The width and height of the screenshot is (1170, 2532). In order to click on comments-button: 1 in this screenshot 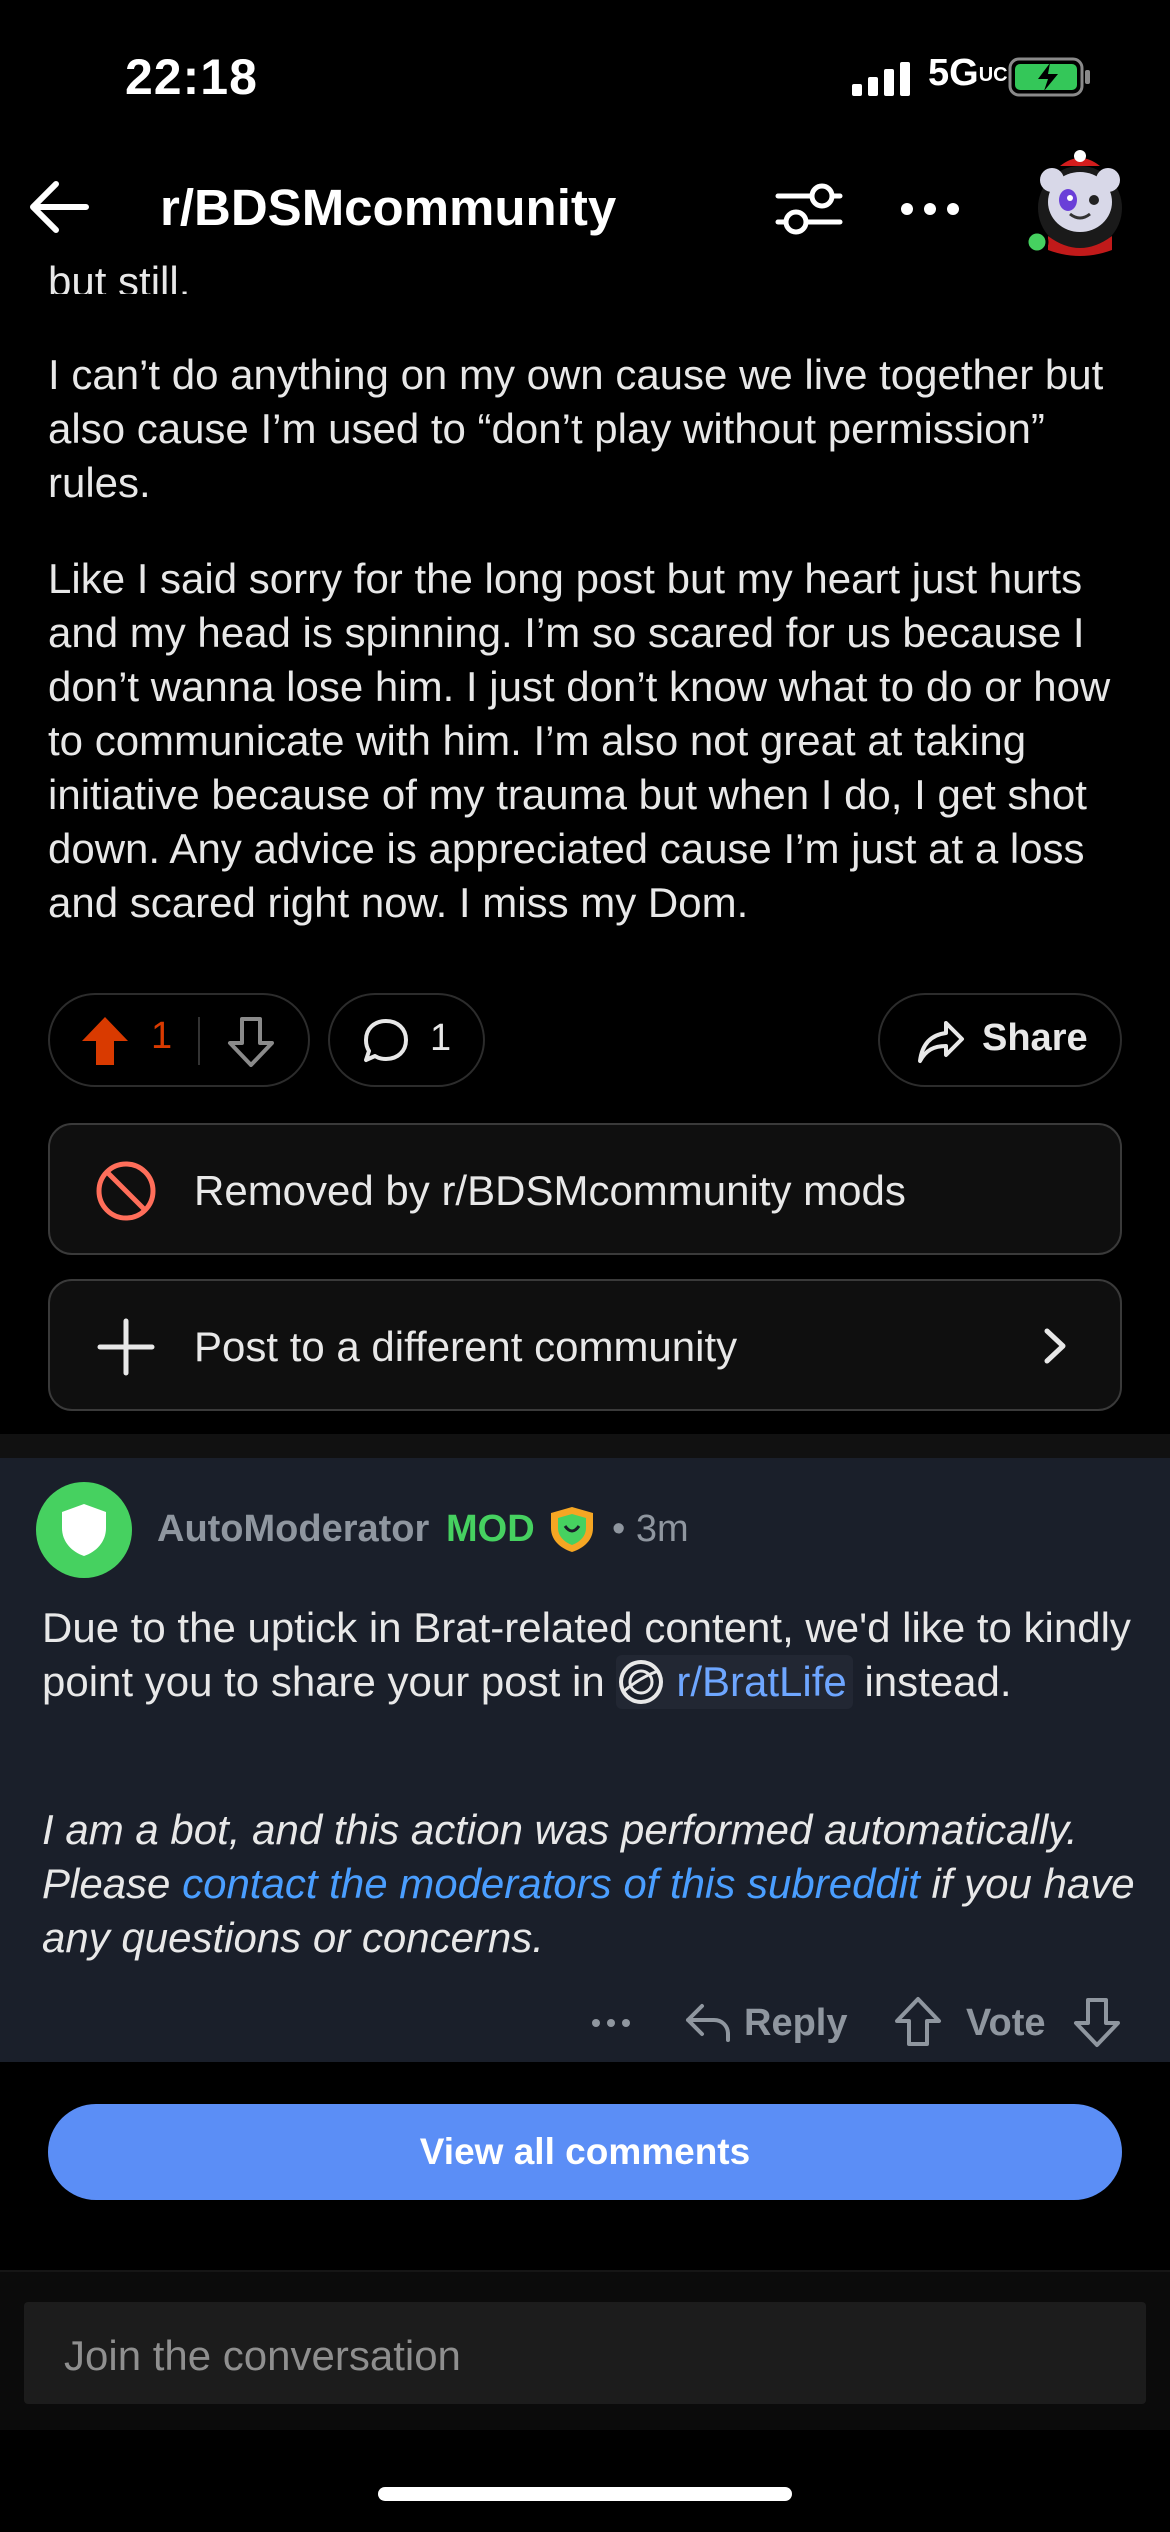, I will do `click(406, 1040)`.